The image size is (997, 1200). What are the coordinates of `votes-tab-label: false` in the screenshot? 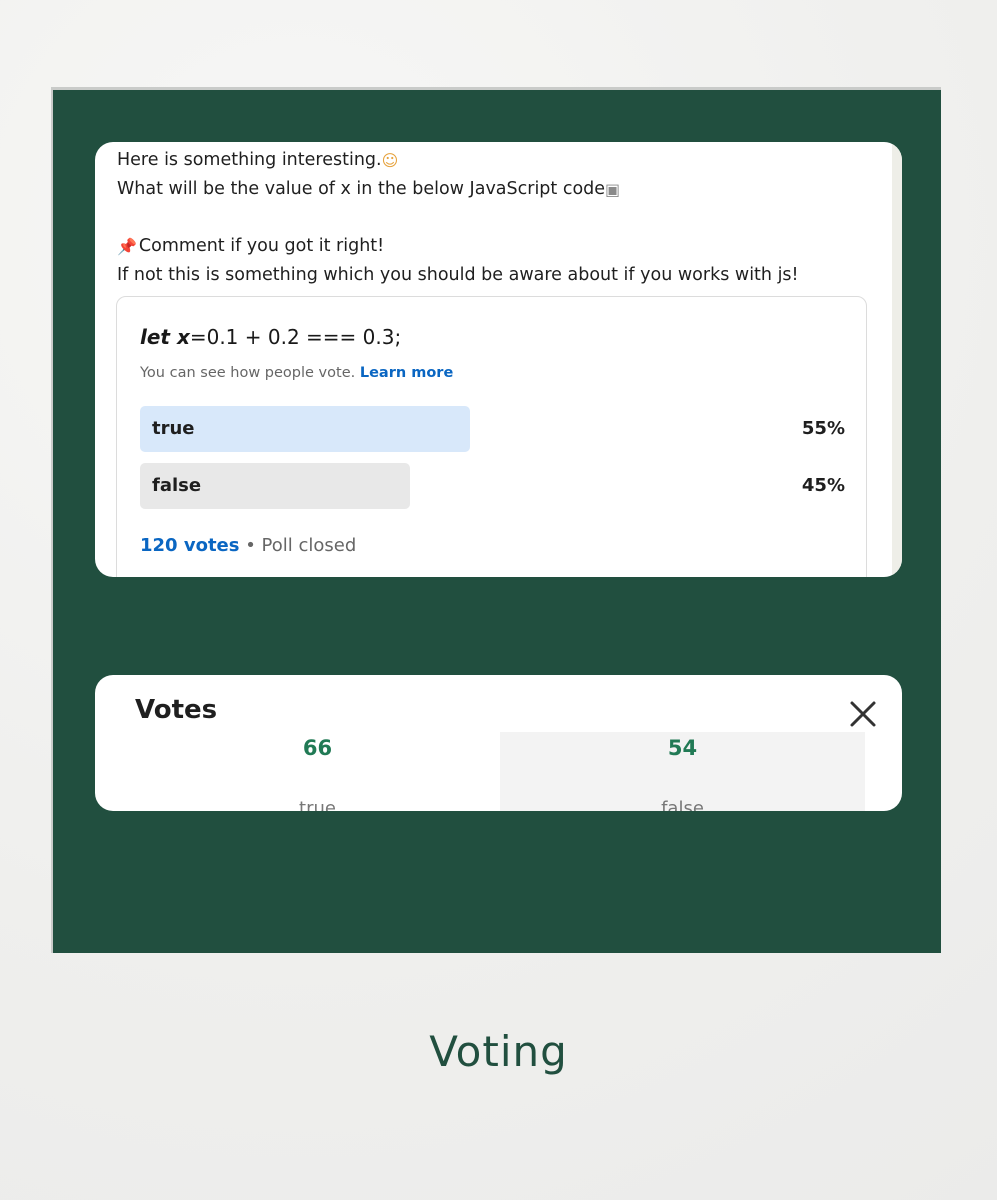 It's located at (682, 804).